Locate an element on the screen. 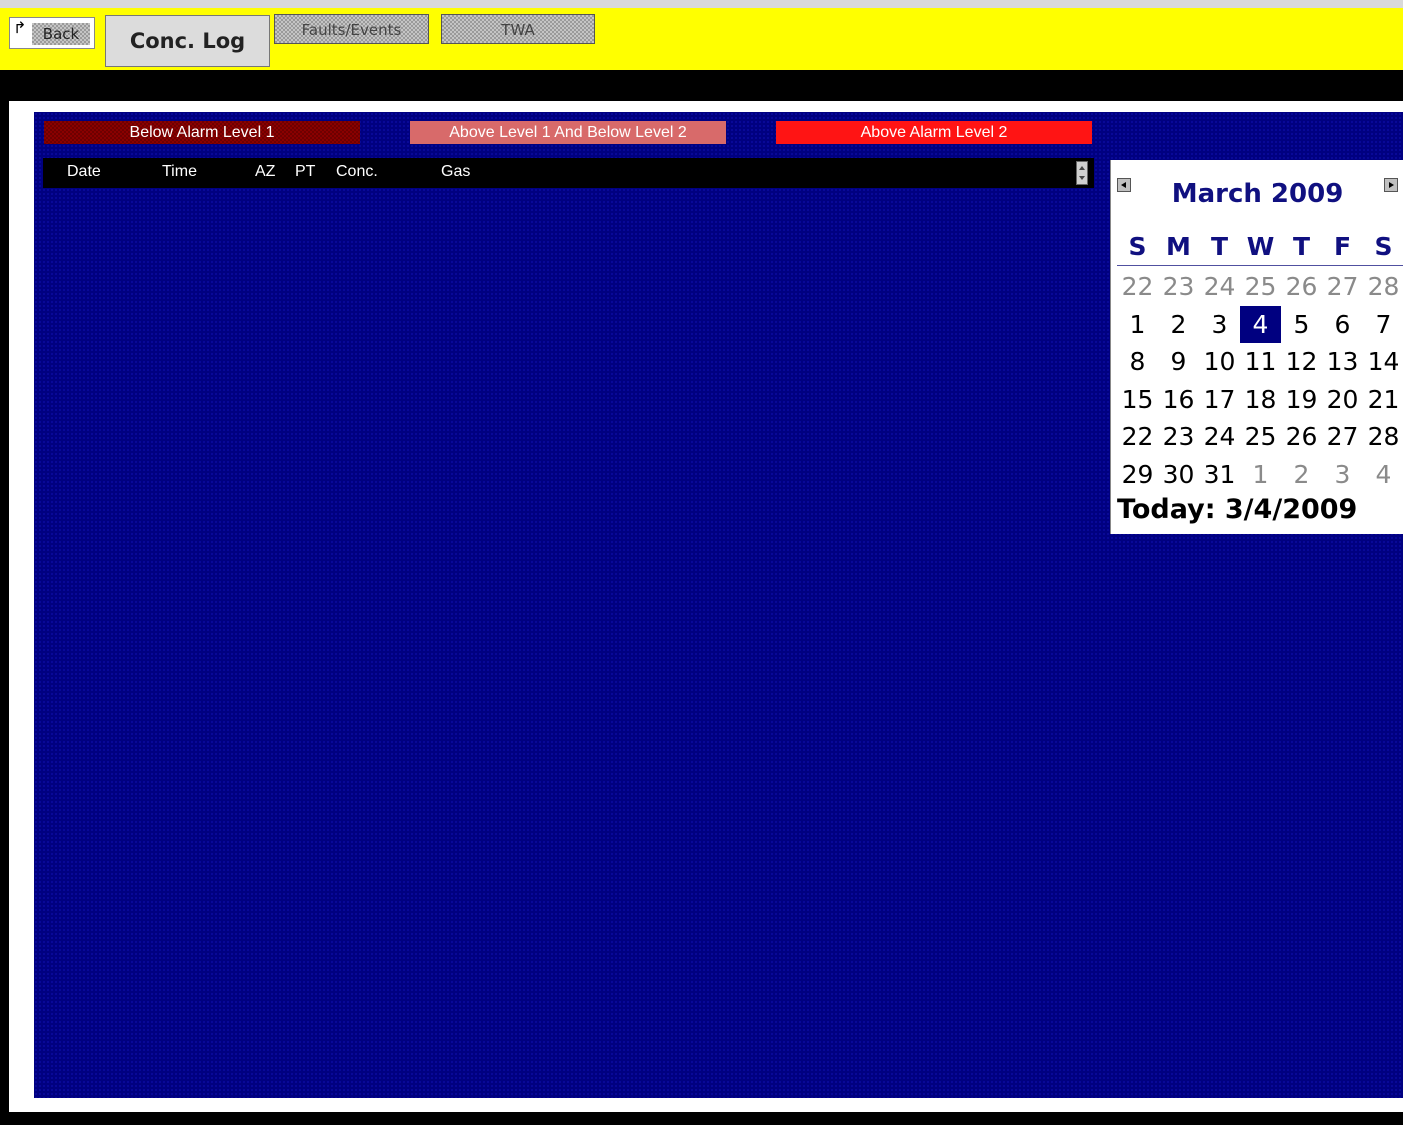  calendar-day: 13 is located at coordinates (1342, 361).